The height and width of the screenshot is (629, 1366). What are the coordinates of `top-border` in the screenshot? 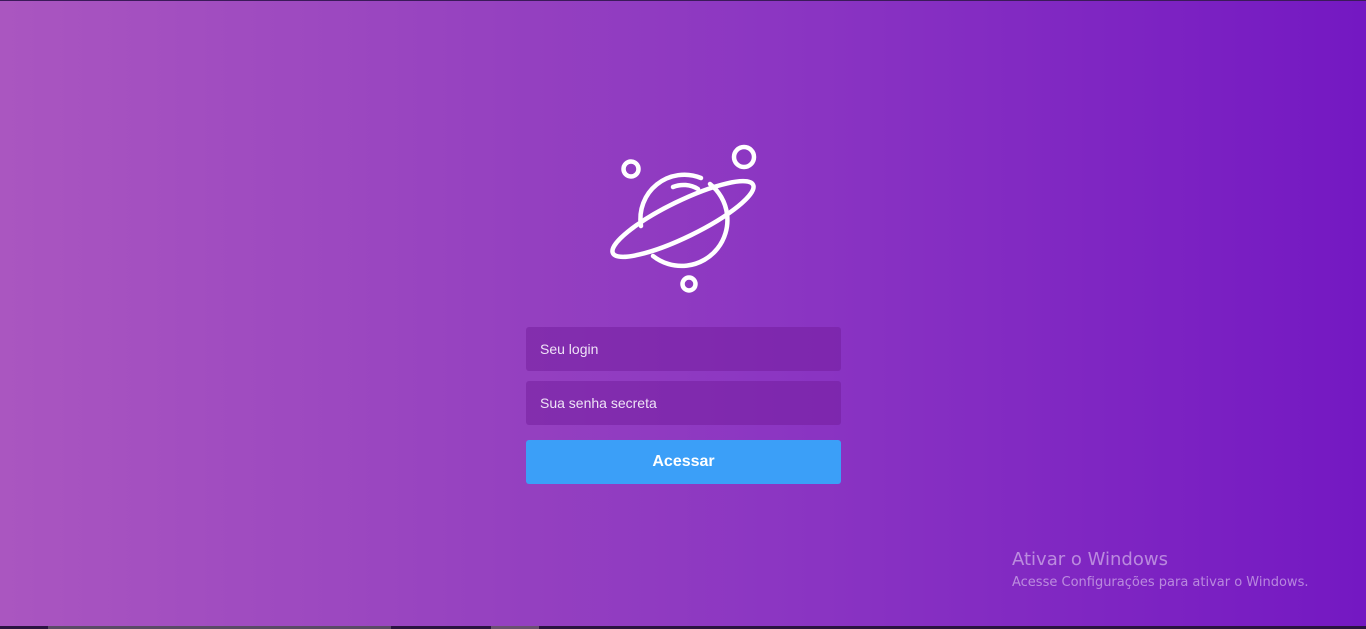 It's located at (683, 0).